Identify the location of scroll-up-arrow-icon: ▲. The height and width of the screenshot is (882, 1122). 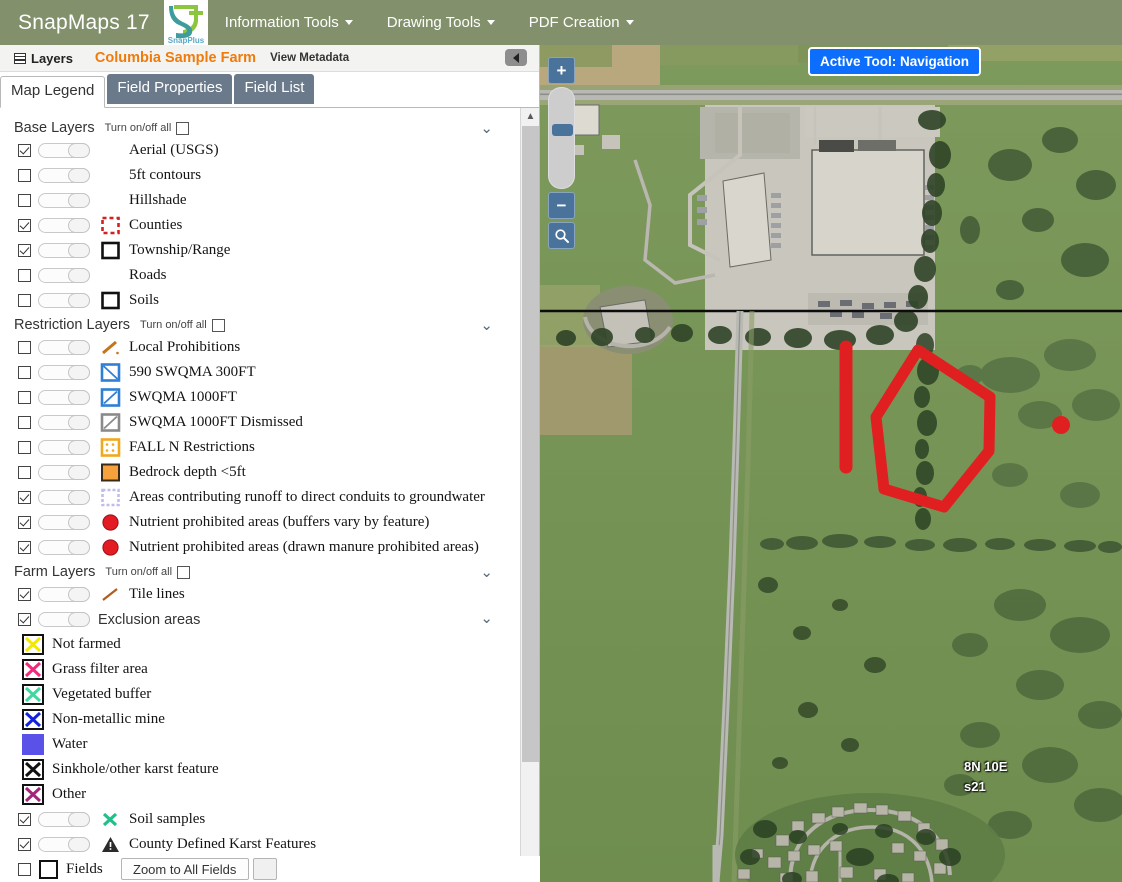
(530, 116).